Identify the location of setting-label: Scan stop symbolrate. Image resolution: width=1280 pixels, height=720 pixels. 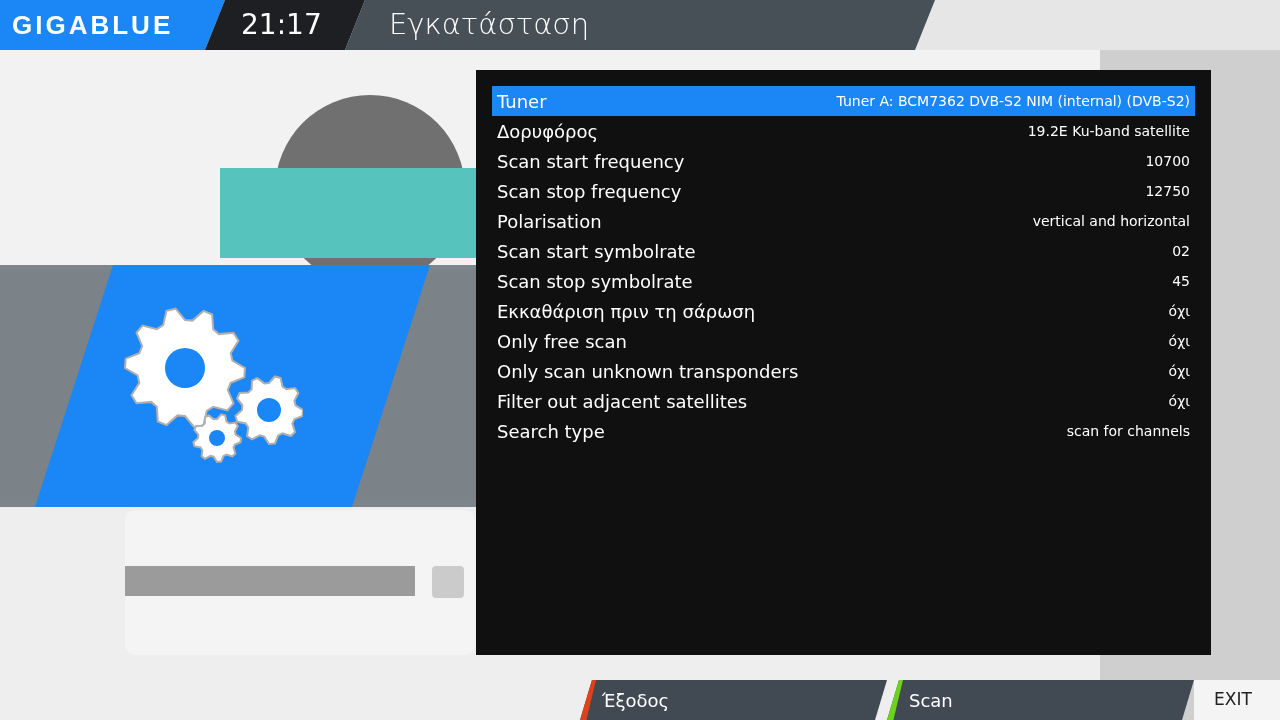
(595, 281).